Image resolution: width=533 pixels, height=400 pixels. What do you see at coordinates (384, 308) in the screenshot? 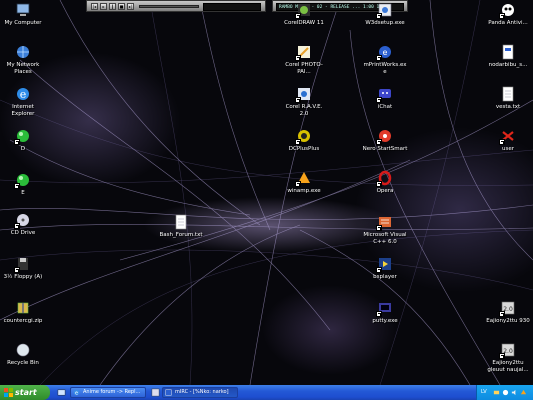
I see `putty-icon` at bounding box center [384, 308].